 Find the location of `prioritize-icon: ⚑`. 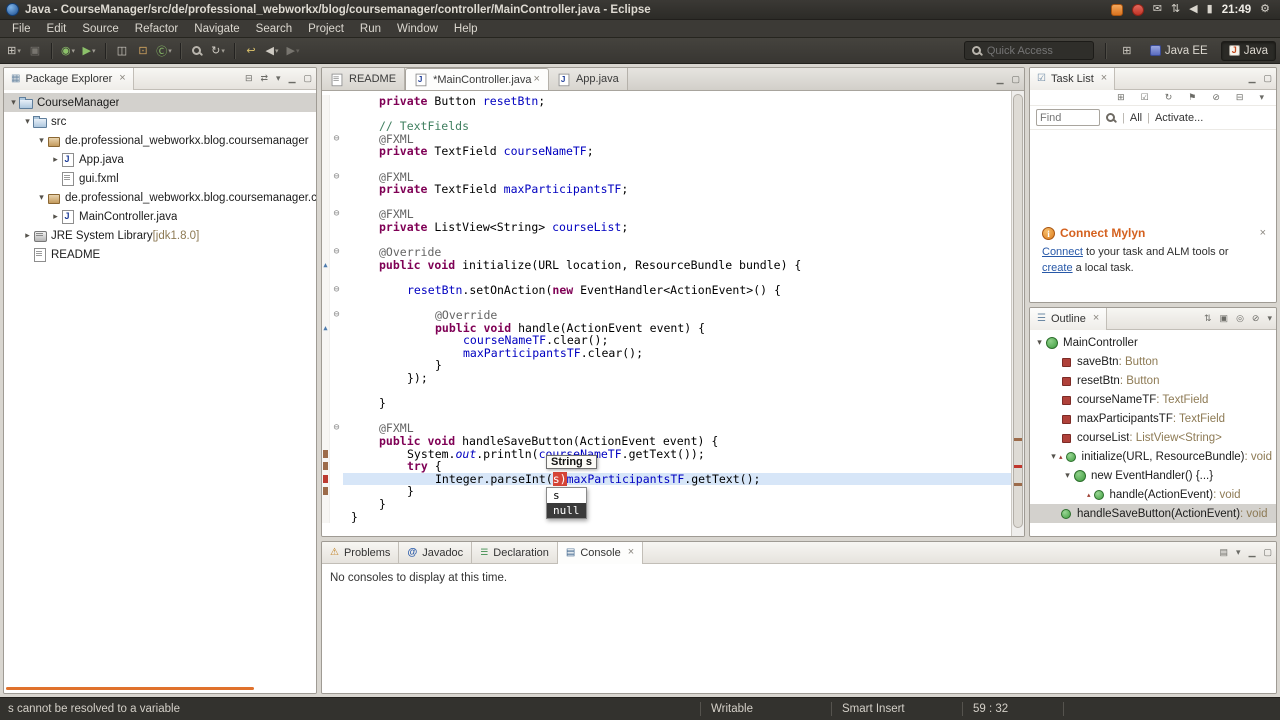

prioritize-icon: ⚑ is located at coordinates (1192, 97).